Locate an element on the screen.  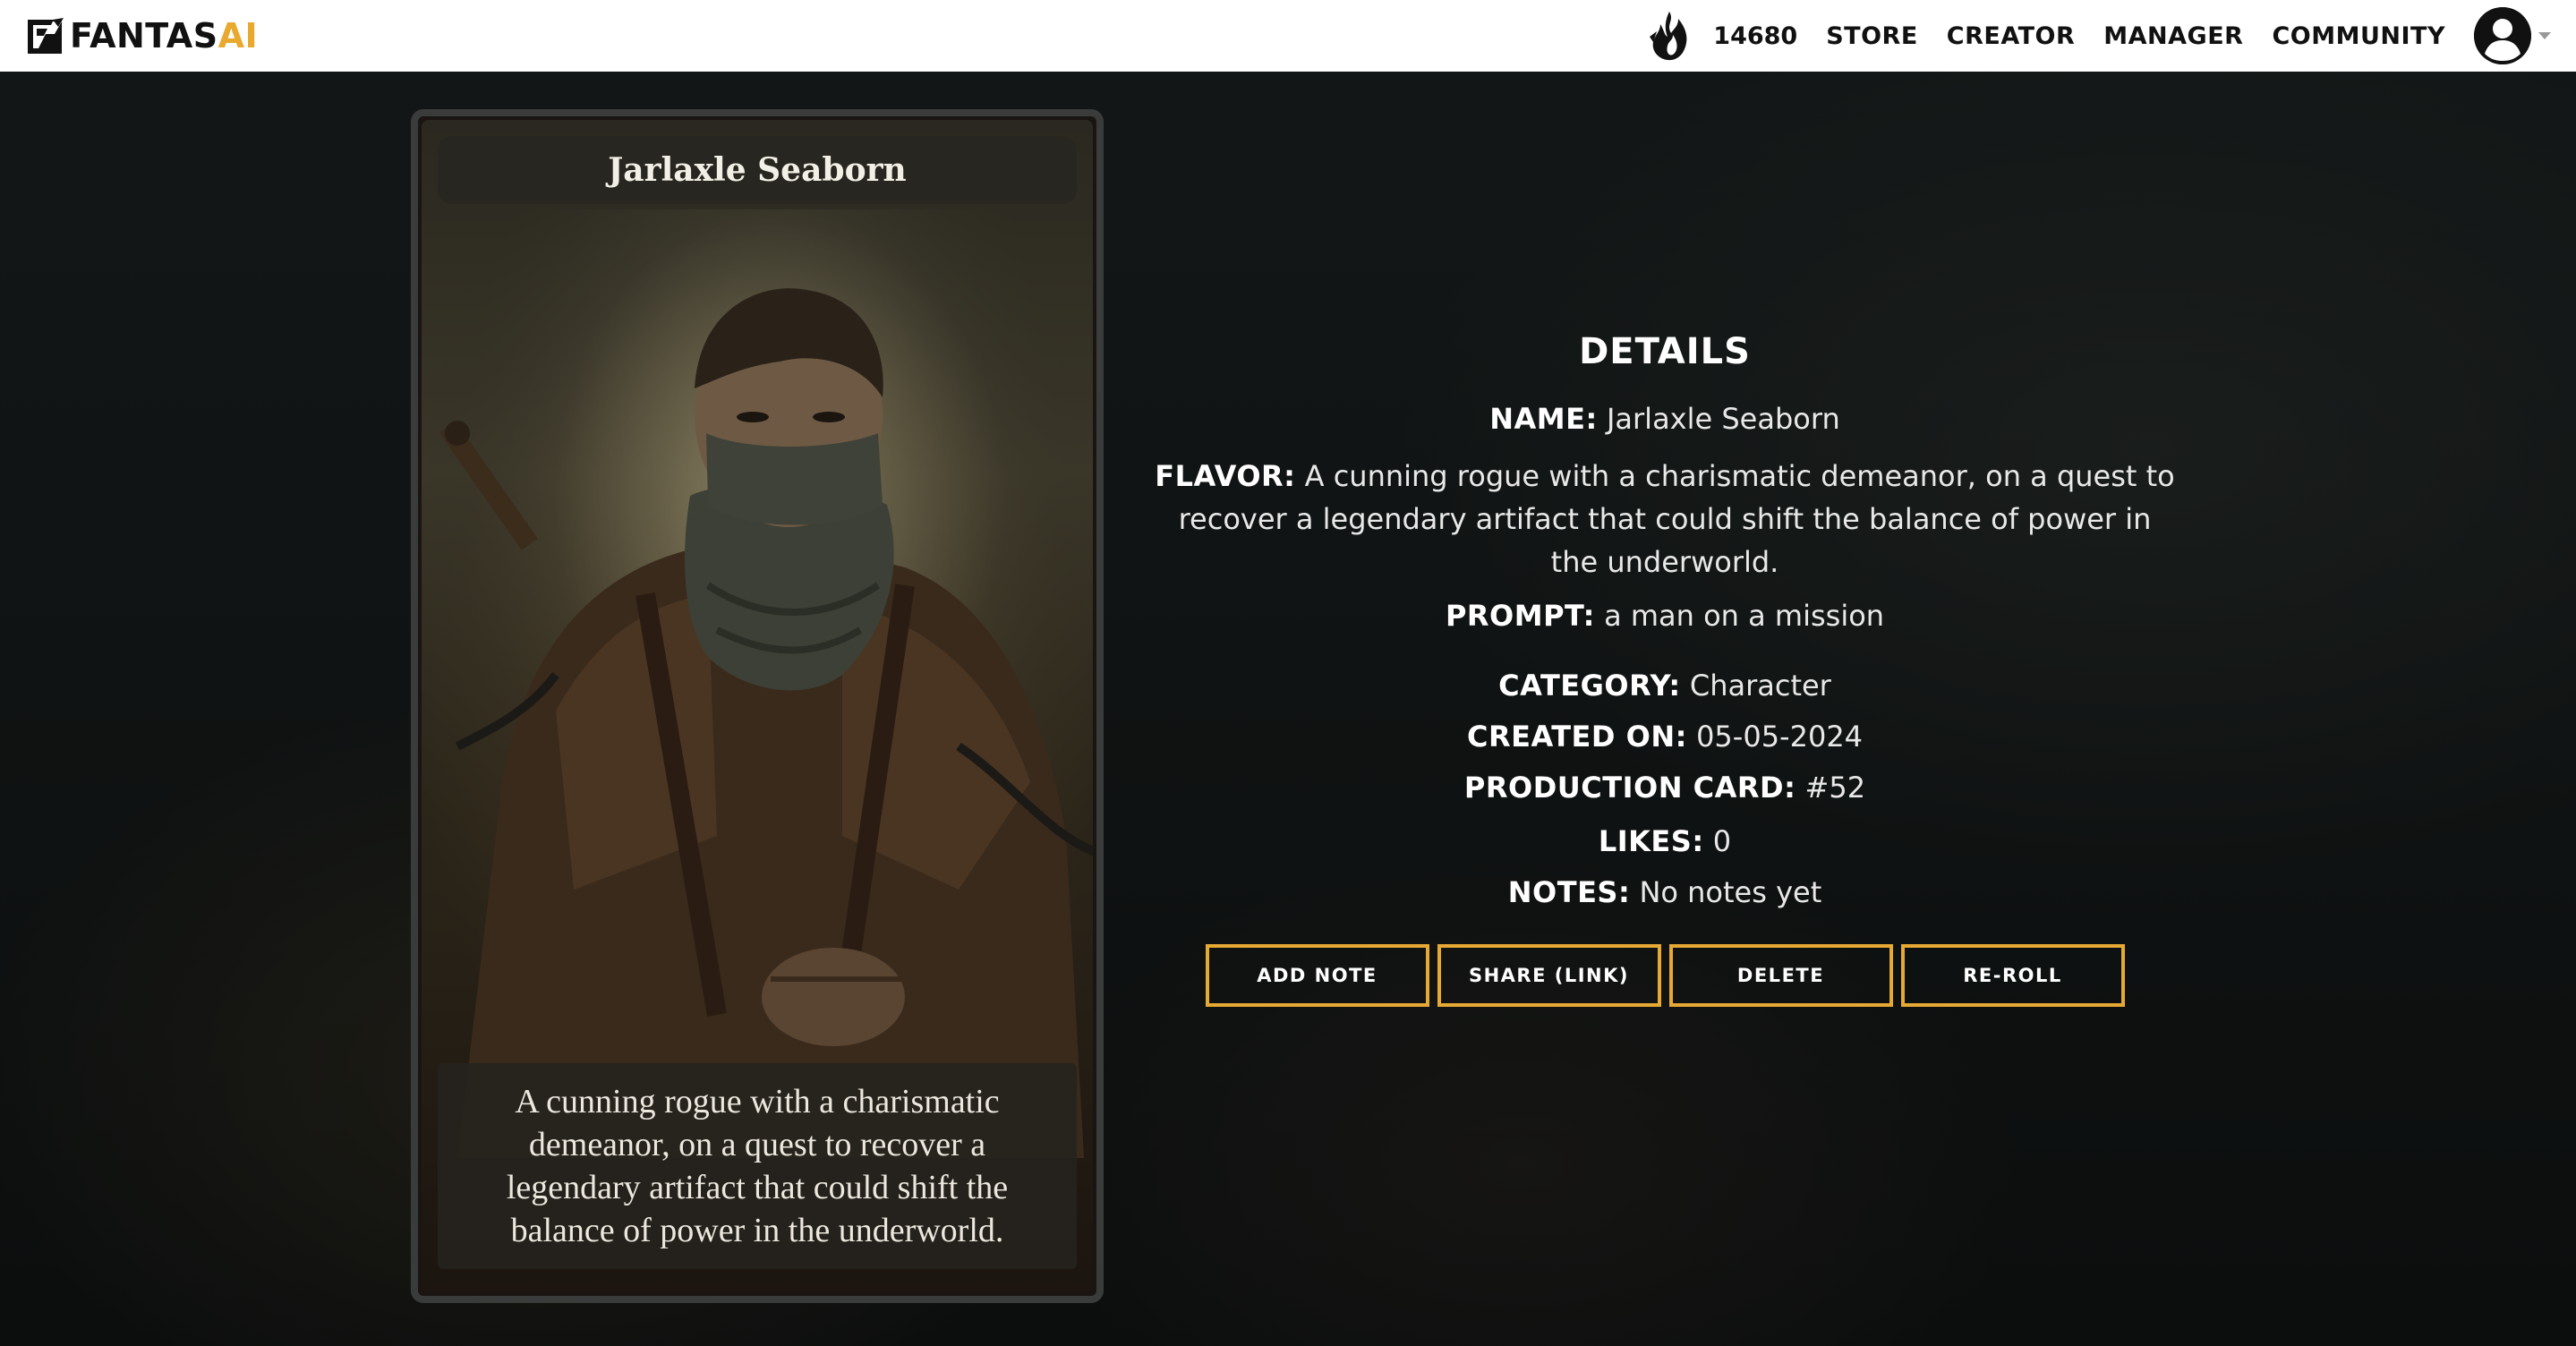
action-buttons: ADD NOTE SHARE (LINK) DELETE RE-ROLL is located at coordinates (1665, 976).